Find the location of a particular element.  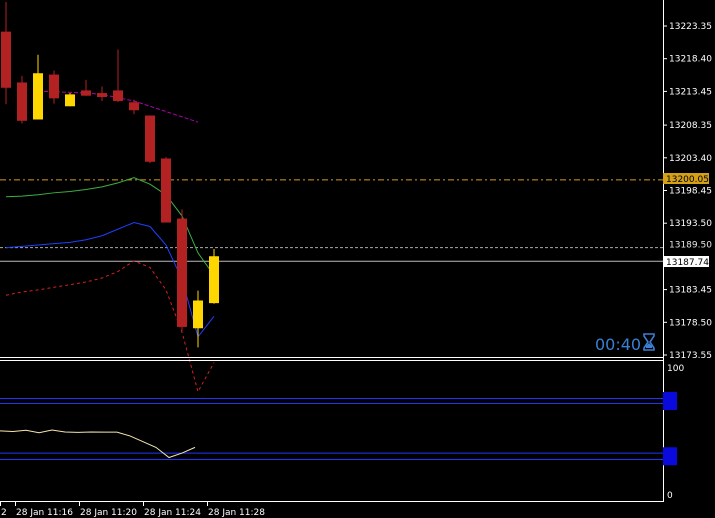

oscillator-tick-label: 100 is located at coordinates (675, 369).